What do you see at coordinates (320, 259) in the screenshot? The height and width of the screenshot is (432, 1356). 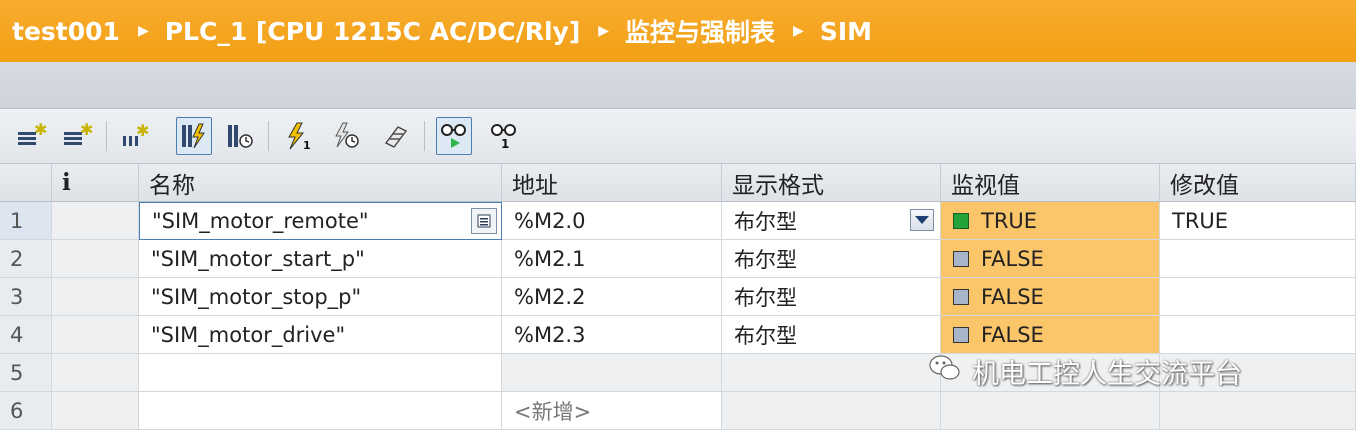 I see `name-cell: "SIM_motor_start_p"` at bounding box center [320, 259].